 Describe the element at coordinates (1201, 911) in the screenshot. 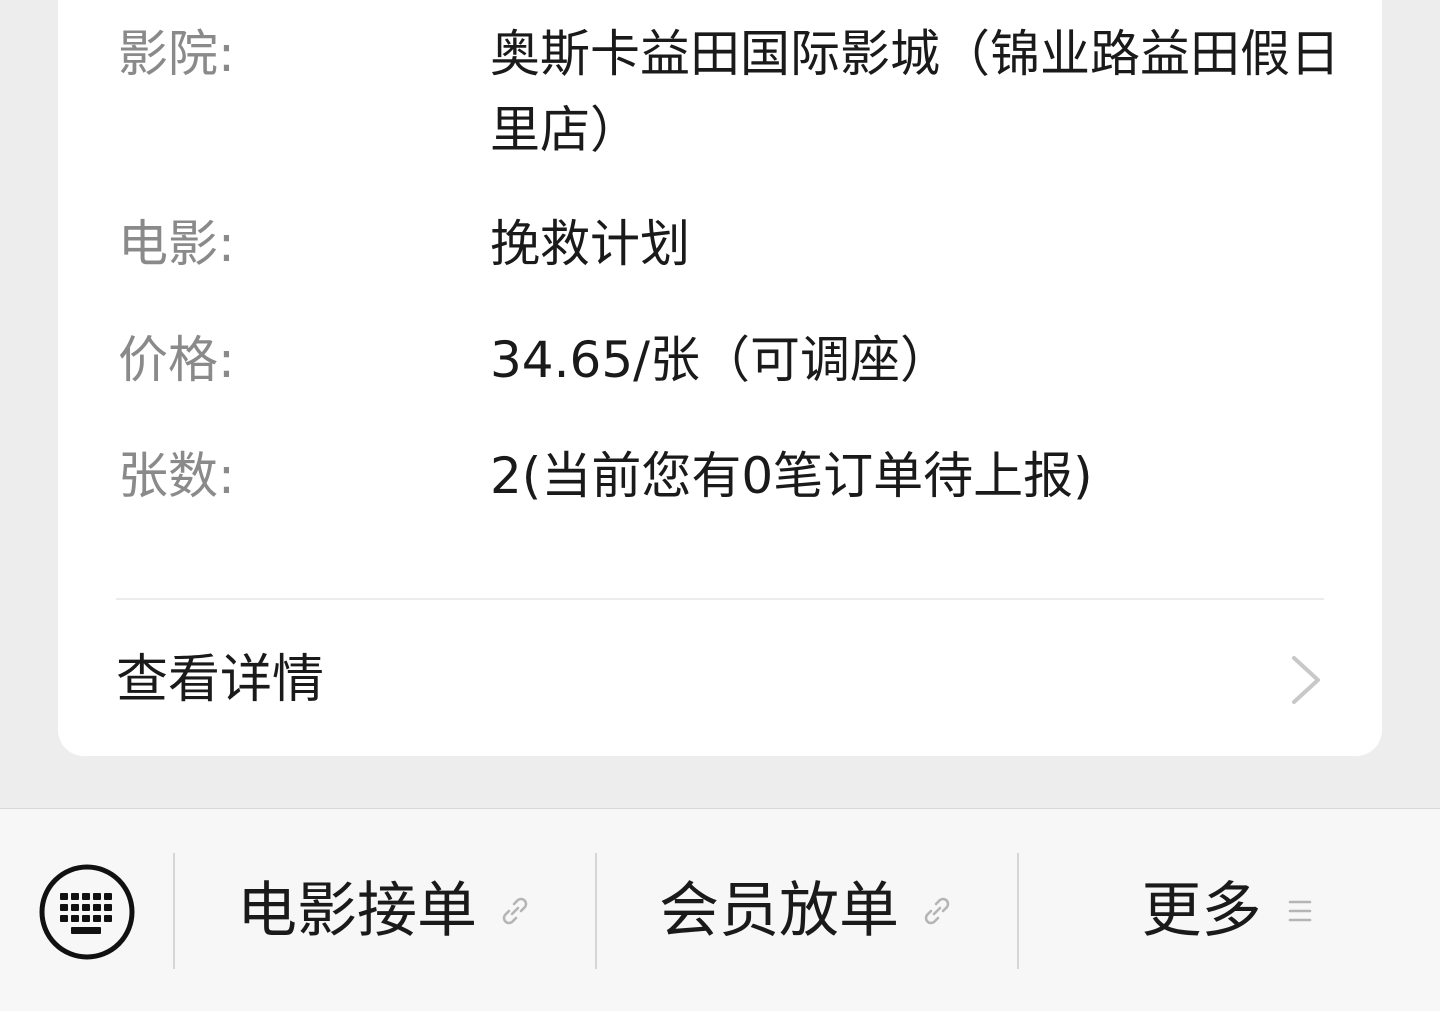

I see `menu-more-label: 更多` at that location.